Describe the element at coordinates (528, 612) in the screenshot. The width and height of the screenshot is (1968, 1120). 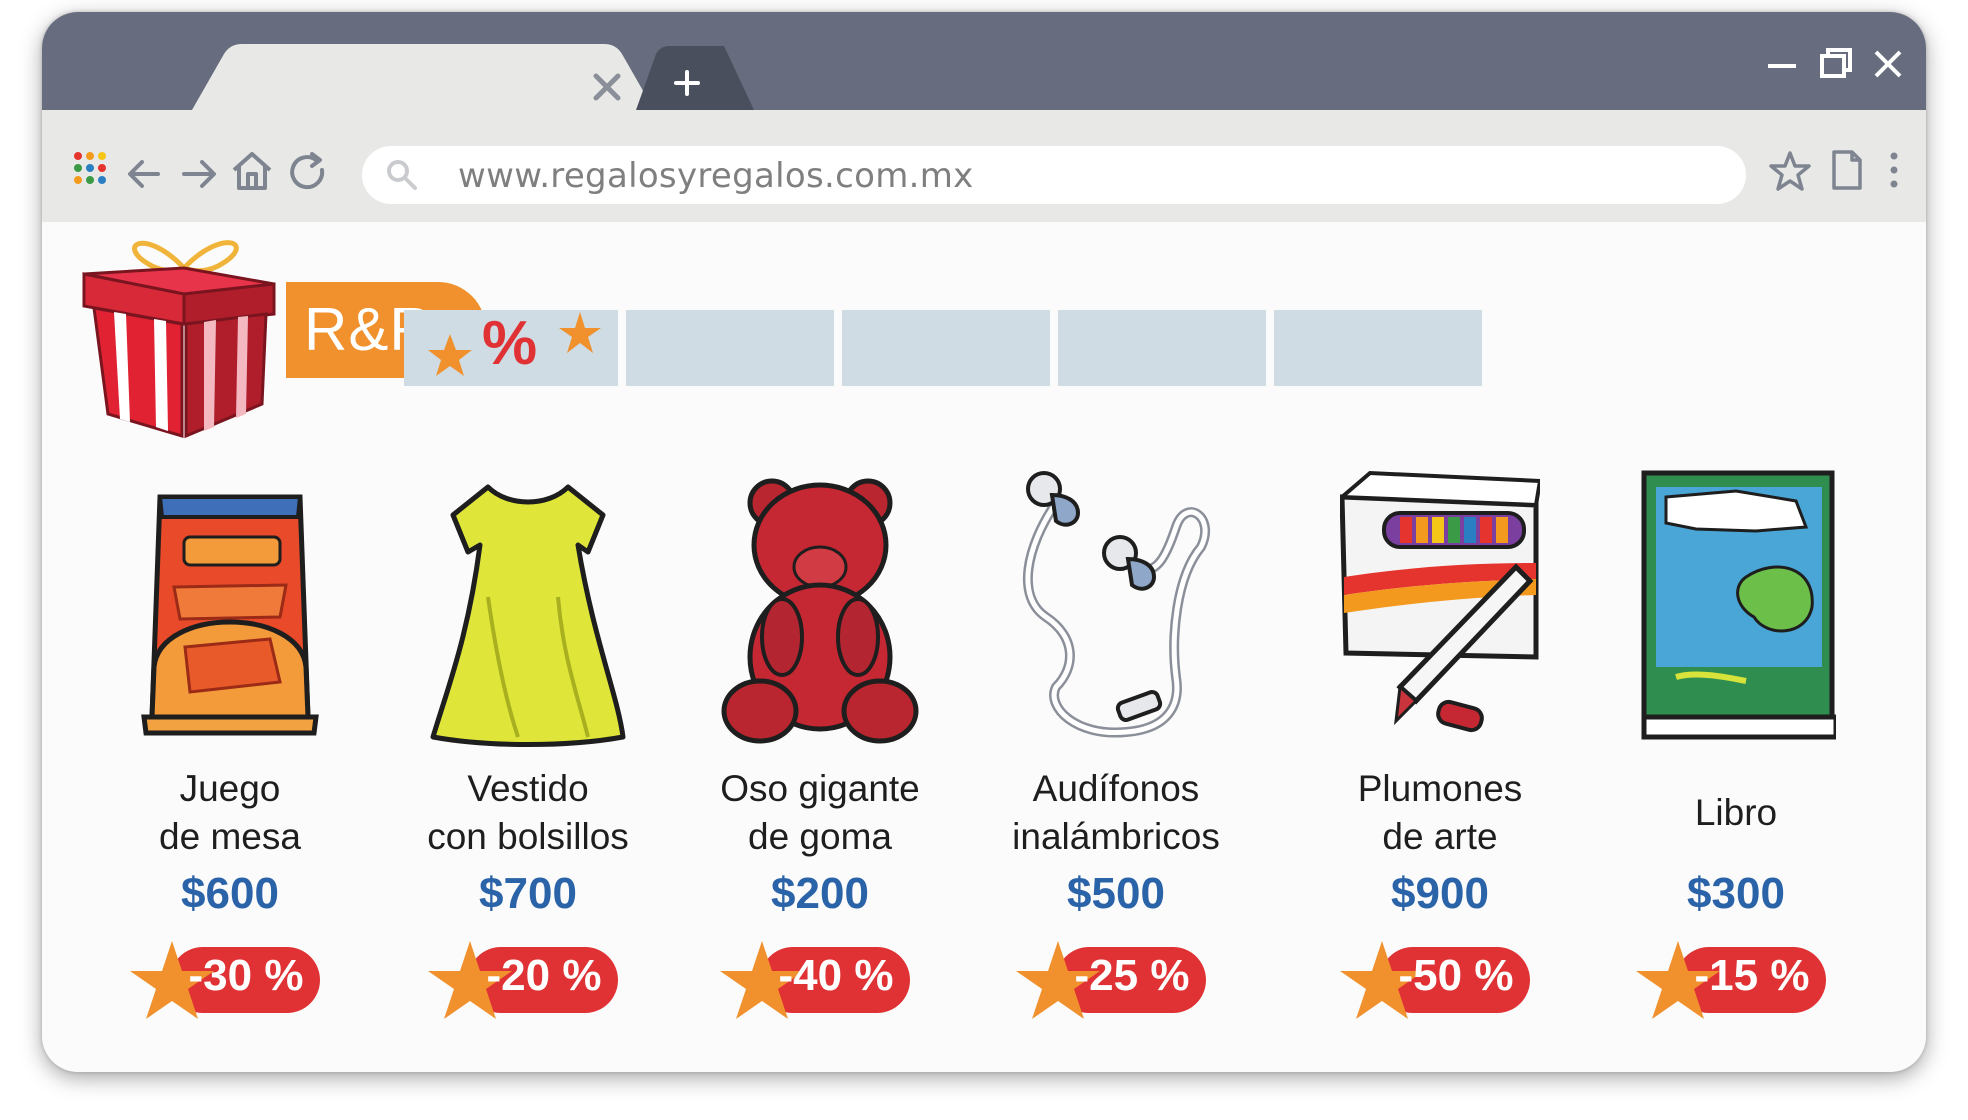
I see `dress-icon` at that location.